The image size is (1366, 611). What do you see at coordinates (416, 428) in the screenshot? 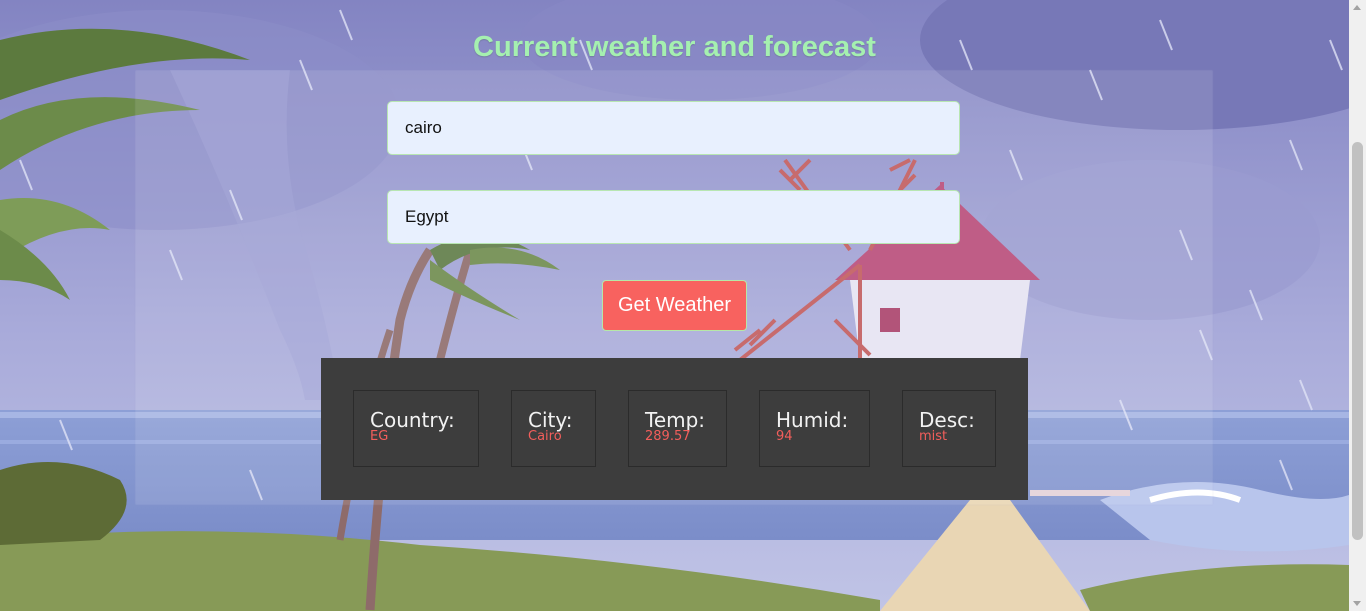
I see `result-country: Country: EG` at bounding box center [416, 428].